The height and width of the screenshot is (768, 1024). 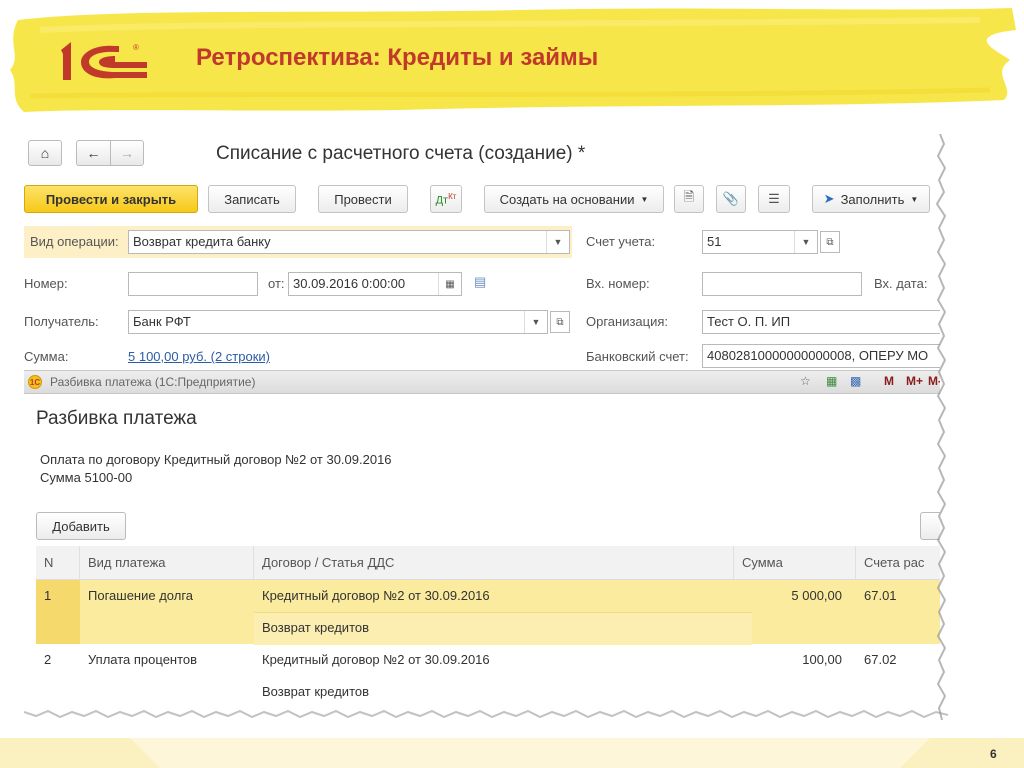 I want to click on forward-button: →, so click(x=127, y=153).